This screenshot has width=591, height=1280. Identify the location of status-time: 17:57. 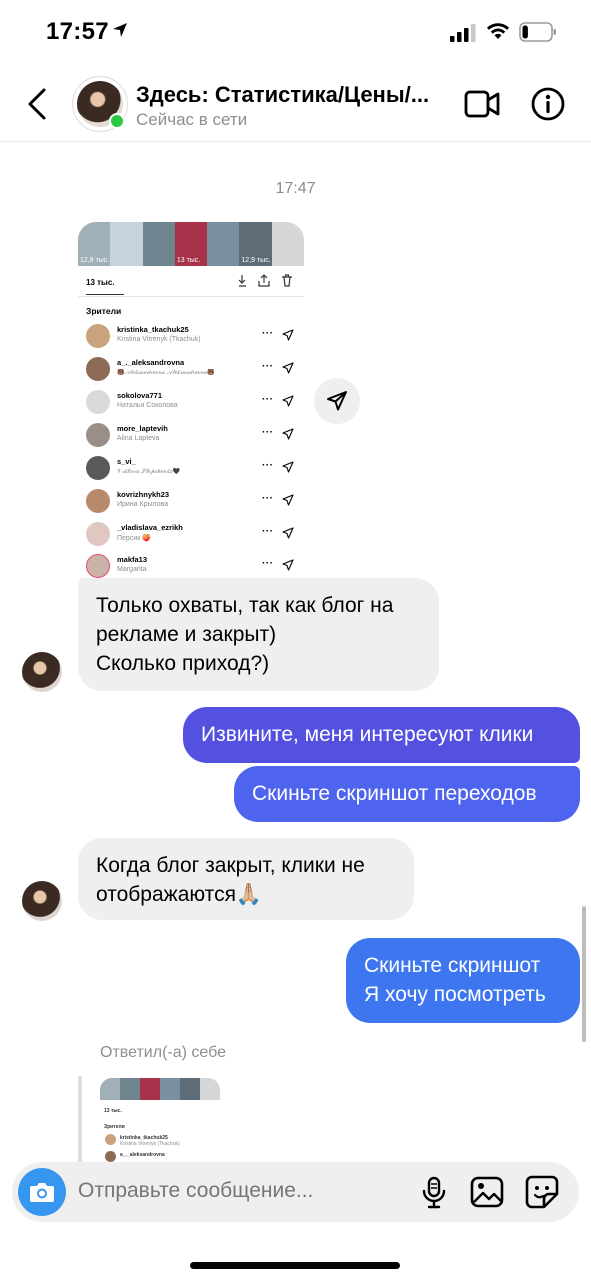
(77, 31).